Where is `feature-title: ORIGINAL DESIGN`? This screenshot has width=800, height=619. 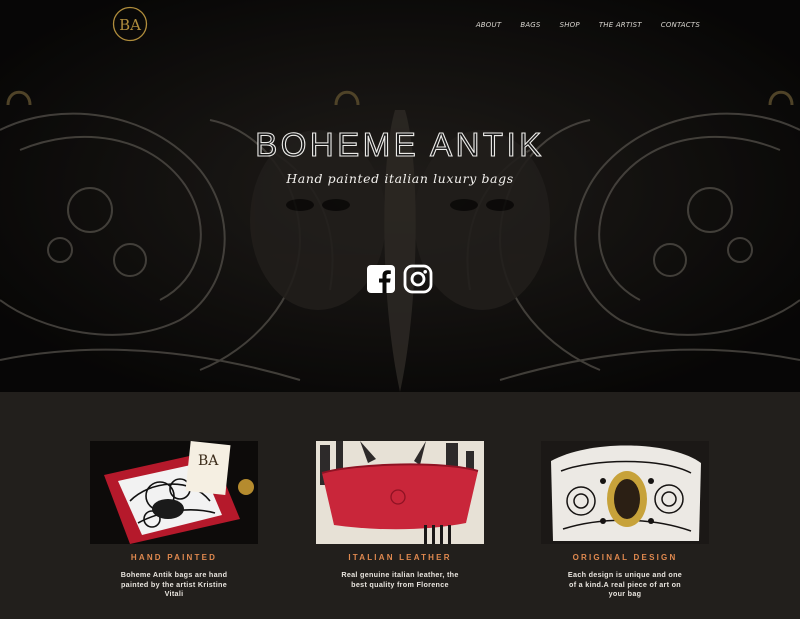
feature-title: ORIGINAL DESIGN is located at coordinates (625, 557).